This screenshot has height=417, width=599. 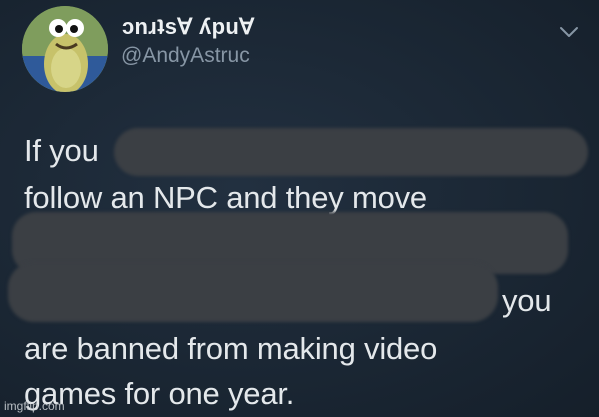 I want to click on tweet-text-line-1: If you, so click(x=61, y=150).